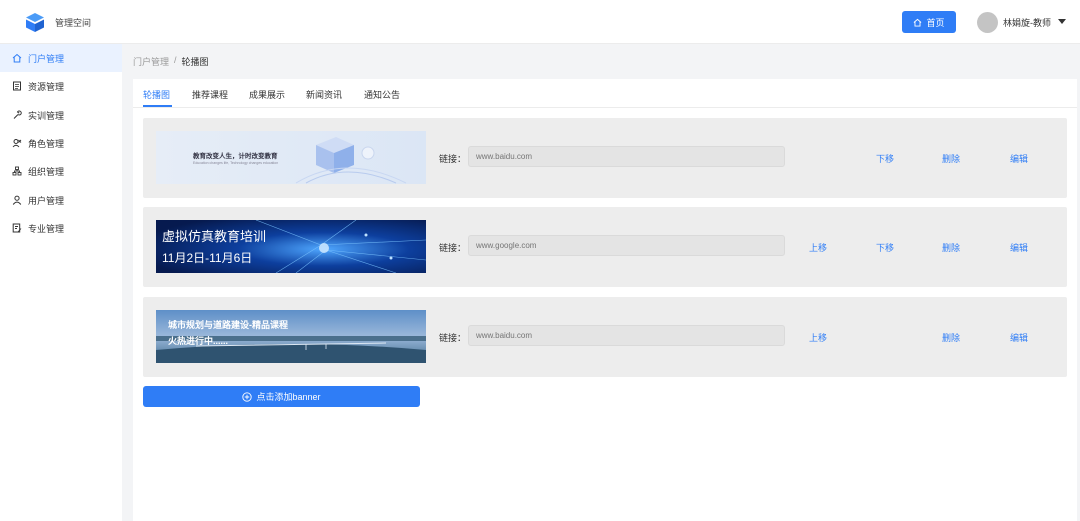 The width and height of the screenshot is (1080, 521). Describe the element at coordinates (73, 23) in the screenshot. I see `app-title: 管理空间` at that location.